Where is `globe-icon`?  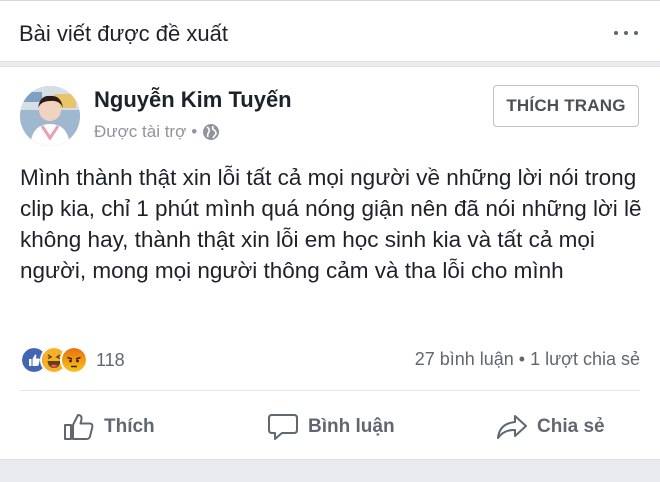 globe-icon is located at coordinates (211, 132).